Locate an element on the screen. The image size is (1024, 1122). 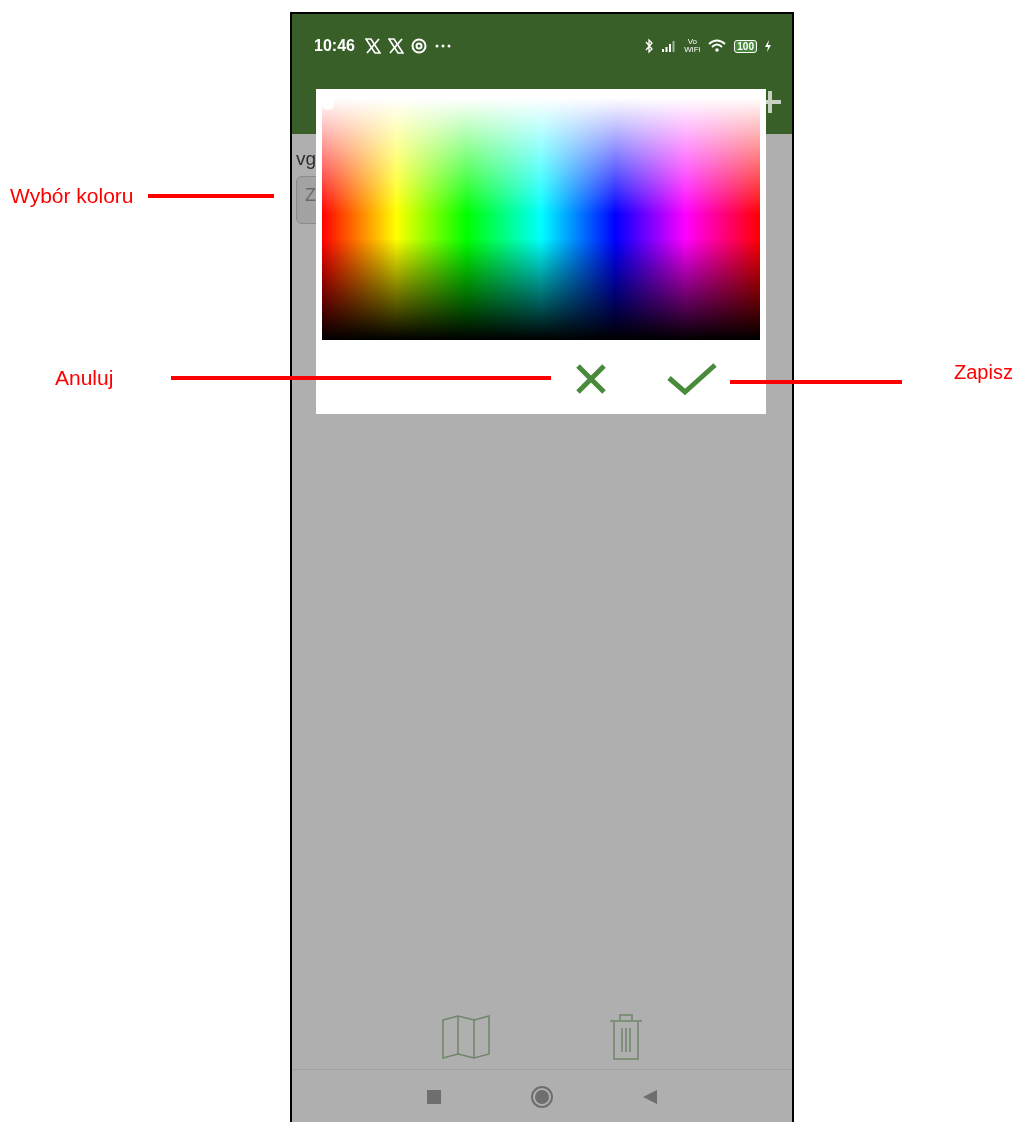
home-button is located at coordinates (542, 1097).